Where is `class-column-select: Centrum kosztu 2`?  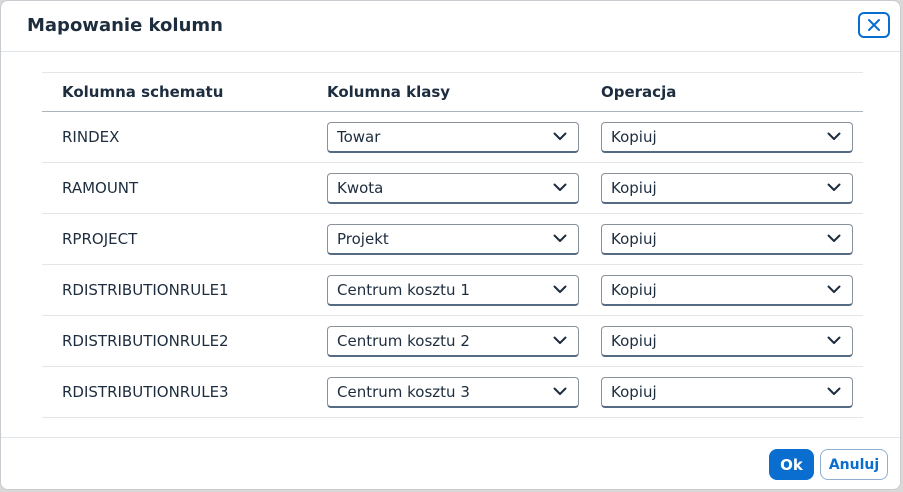
class-column-select: Centrum kosztu 2 is located at coordinates (453, 341).